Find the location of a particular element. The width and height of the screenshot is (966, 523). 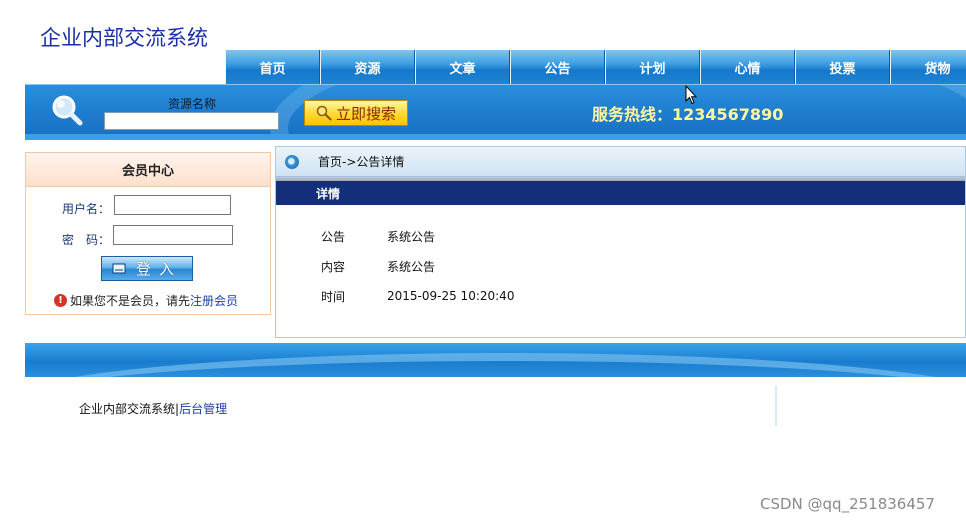

keyboard-icon is located at coordinates (119, 268).